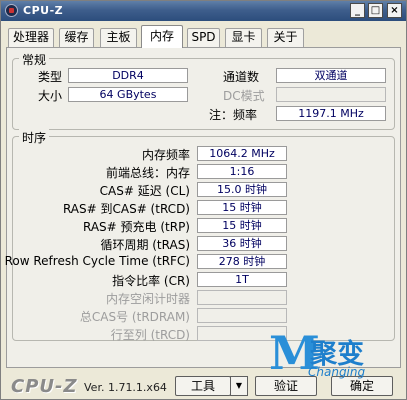  I want to click on timing-label-command-rate: 指令比率 (CR), so click(151, 281).